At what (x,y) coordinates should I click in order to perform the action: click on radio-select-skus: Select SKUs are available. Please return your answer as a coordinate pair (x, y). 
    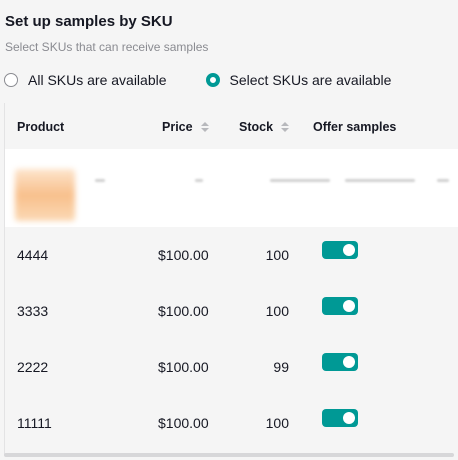
    Looking at the image, I should click on (298, 80).